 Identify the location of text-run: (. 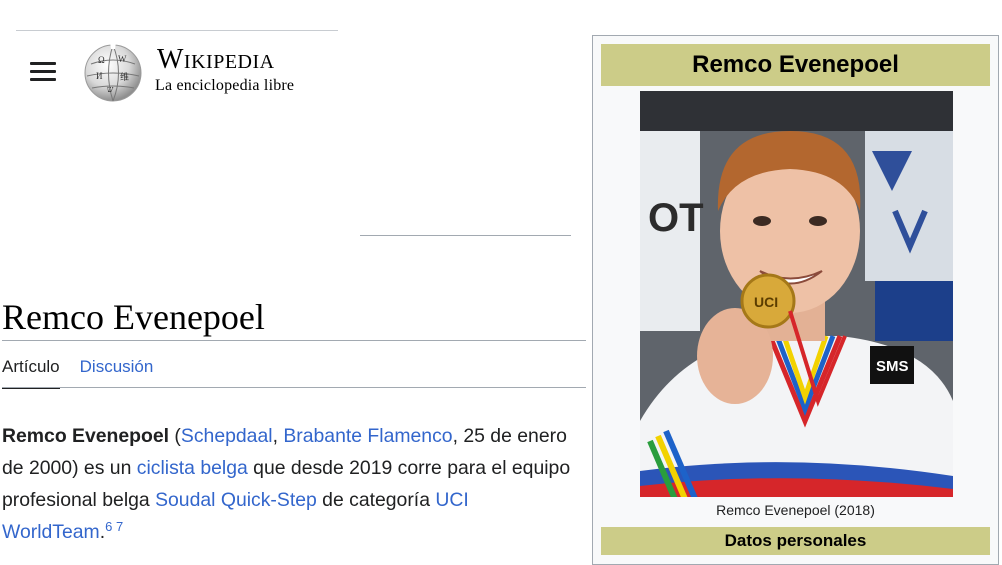
(175, 436).